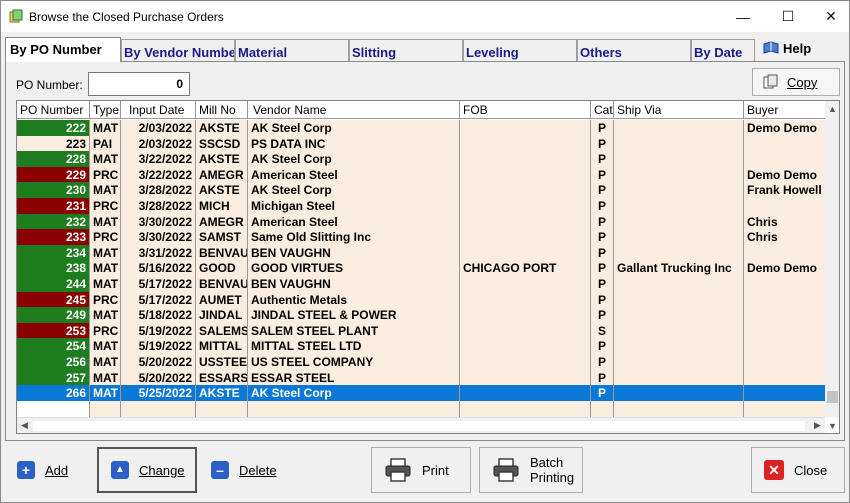  I want to click on delete-button: – Delete, so click(247, 470).